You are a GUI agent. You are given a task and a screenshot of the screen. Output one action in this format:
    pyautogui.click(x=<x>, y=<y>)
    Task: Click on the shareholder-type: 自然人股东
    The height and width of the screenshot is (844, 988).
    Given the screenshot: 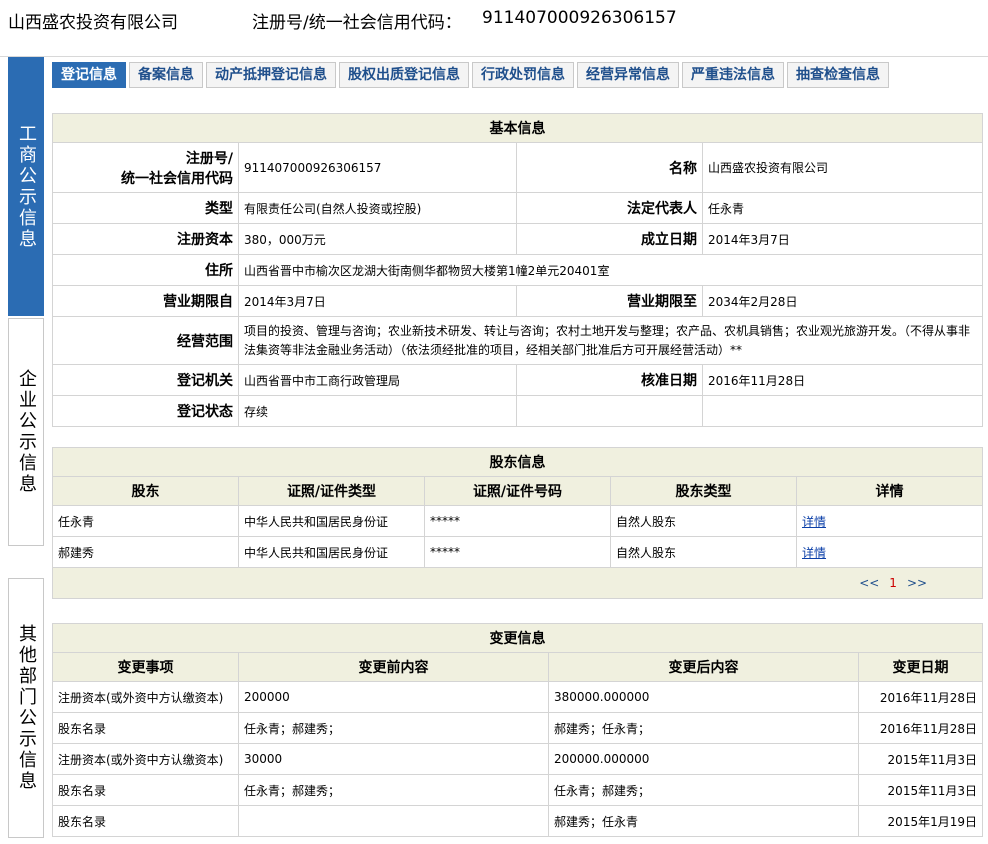 What is the action you would take?
    pyautogui.click(x=703, y=521)
    